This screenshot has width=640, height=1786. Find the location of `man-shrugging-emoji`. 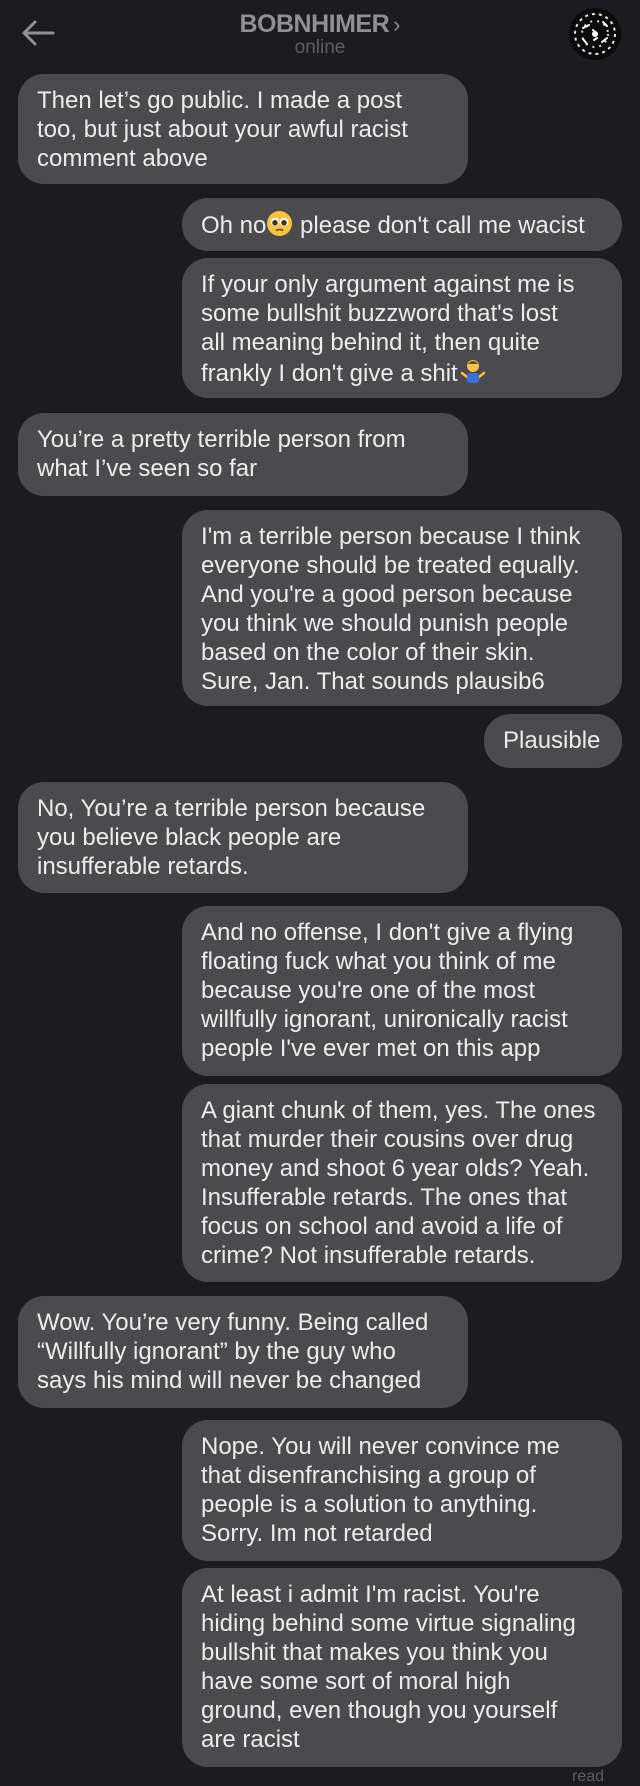

man-shrugging-emoji is located at coordinates (473, 374).